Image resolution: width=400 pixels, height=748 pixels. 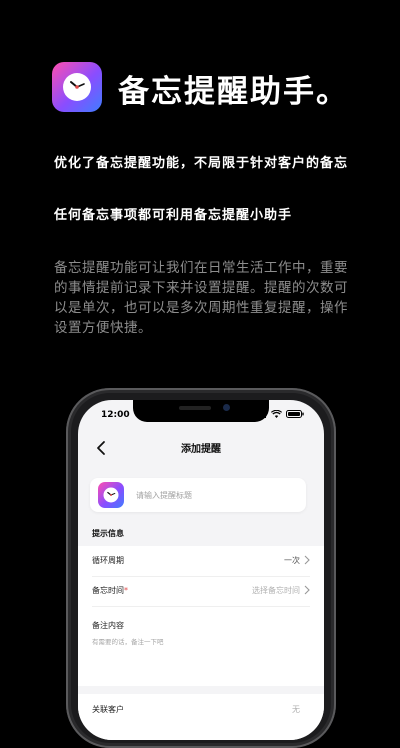 What do you see at coordinates (233, 92) in the screenshot?
I see `hero-title: 备忘提醒助手。` at bounding box center [233, 92].